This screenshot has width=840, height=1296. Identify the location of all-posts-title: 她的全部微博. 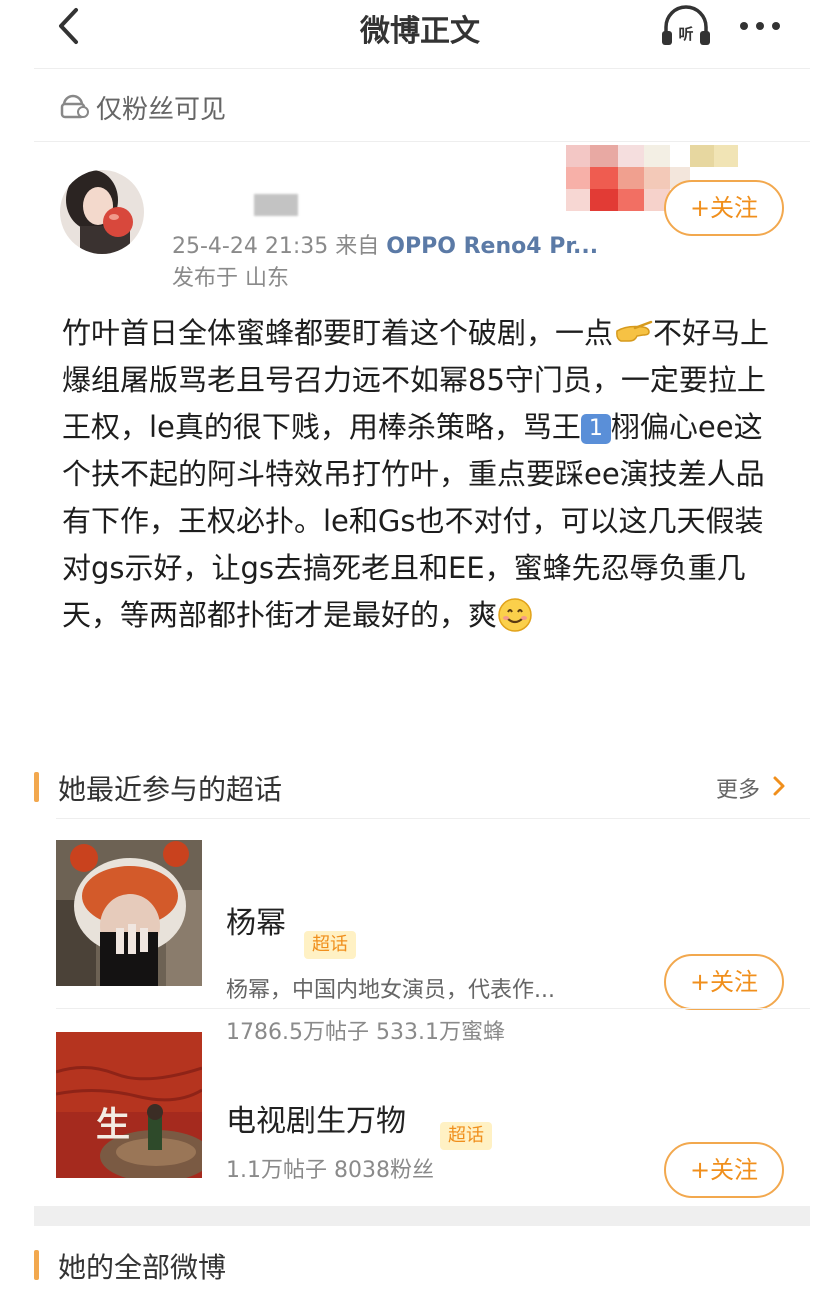
(142, 1267).